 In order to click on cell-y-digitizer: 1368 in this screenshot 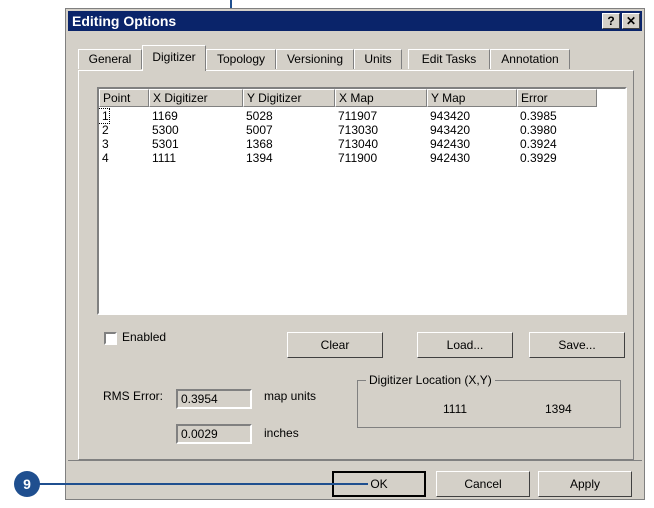, I will do `click(259, 144)`.